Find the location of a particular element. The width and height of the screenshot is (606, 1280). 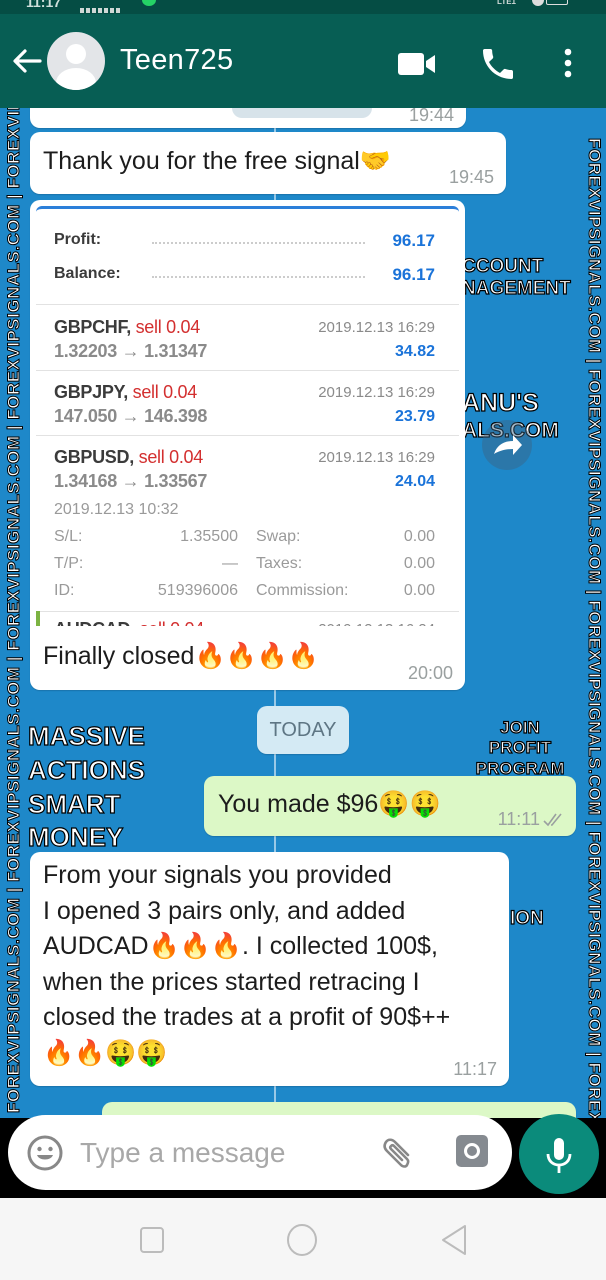

kebab-menu-icon is located at coordinates (568, 63).